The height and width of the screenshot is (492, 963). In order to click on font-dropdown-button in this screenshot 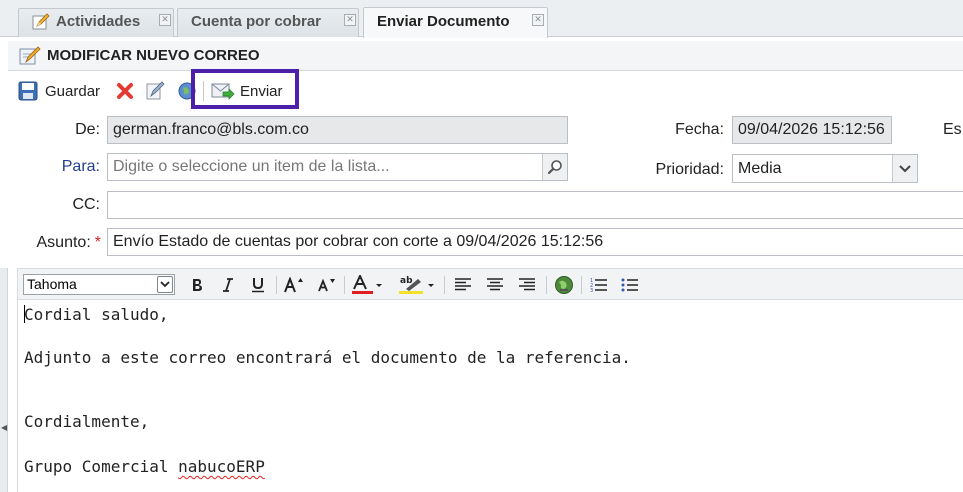, I will do `click(165, 284)`.